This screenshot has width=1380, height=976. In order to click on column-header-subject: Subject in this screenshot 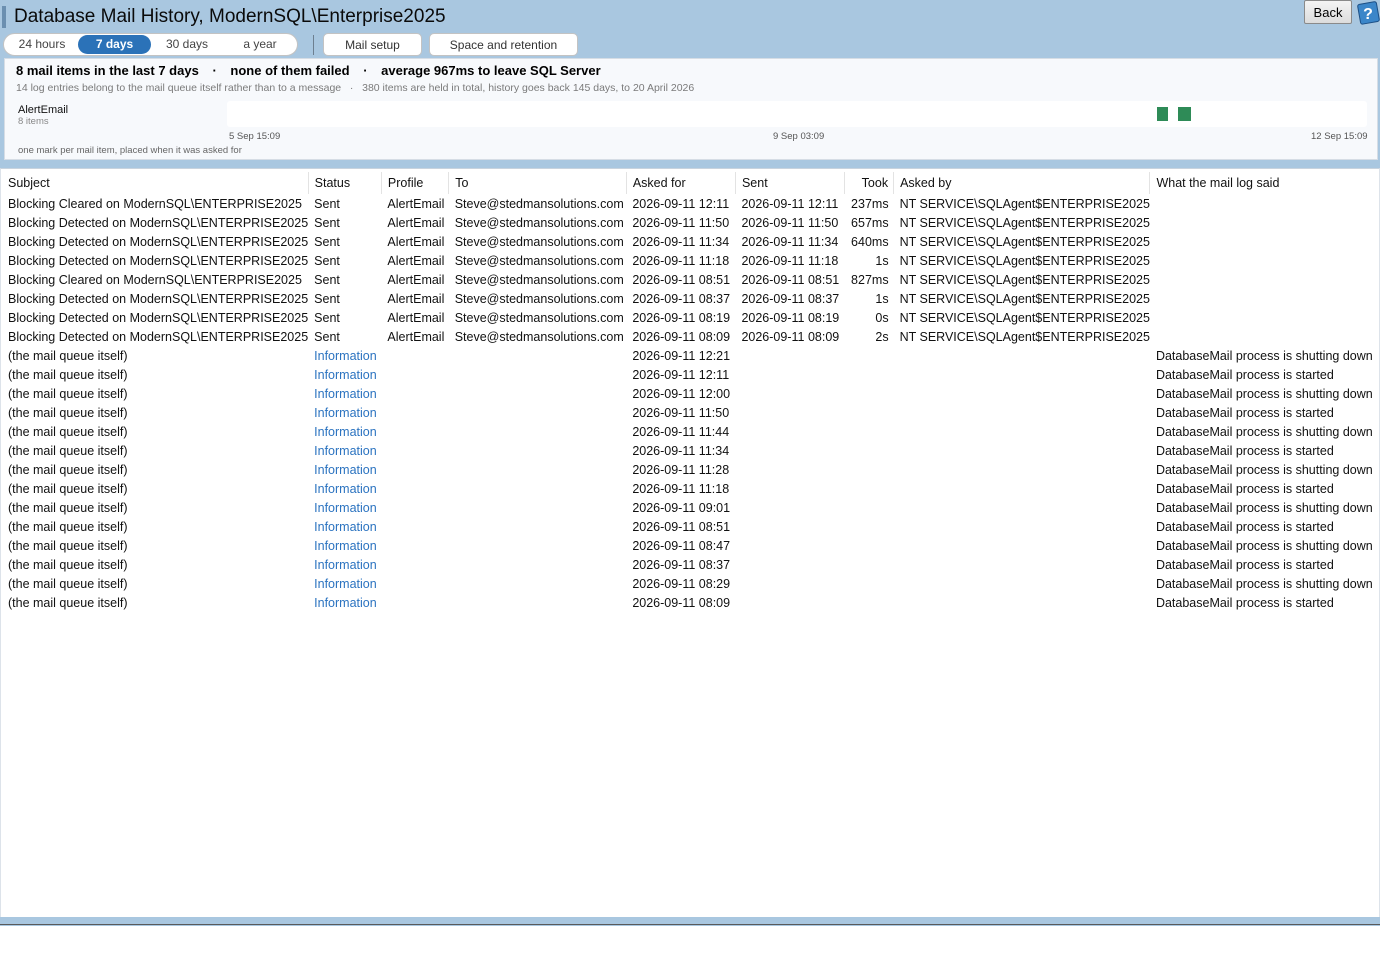, I will do `click(155, 183)`.